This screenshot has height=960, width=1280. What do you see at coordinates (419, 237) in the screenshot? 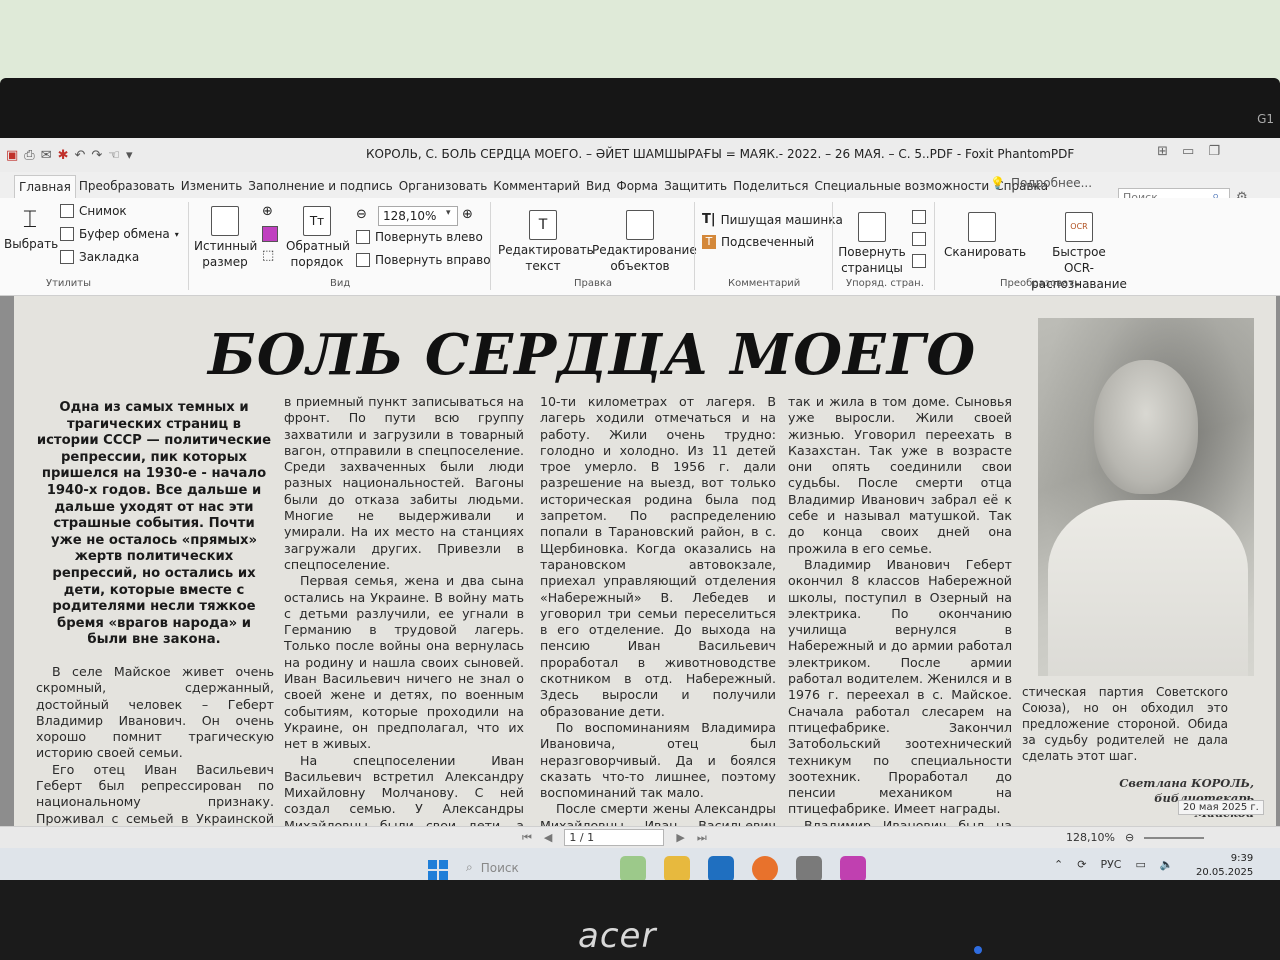
I see `rotate-left-button: Повернуть влево` at bounding box center [419, 237].